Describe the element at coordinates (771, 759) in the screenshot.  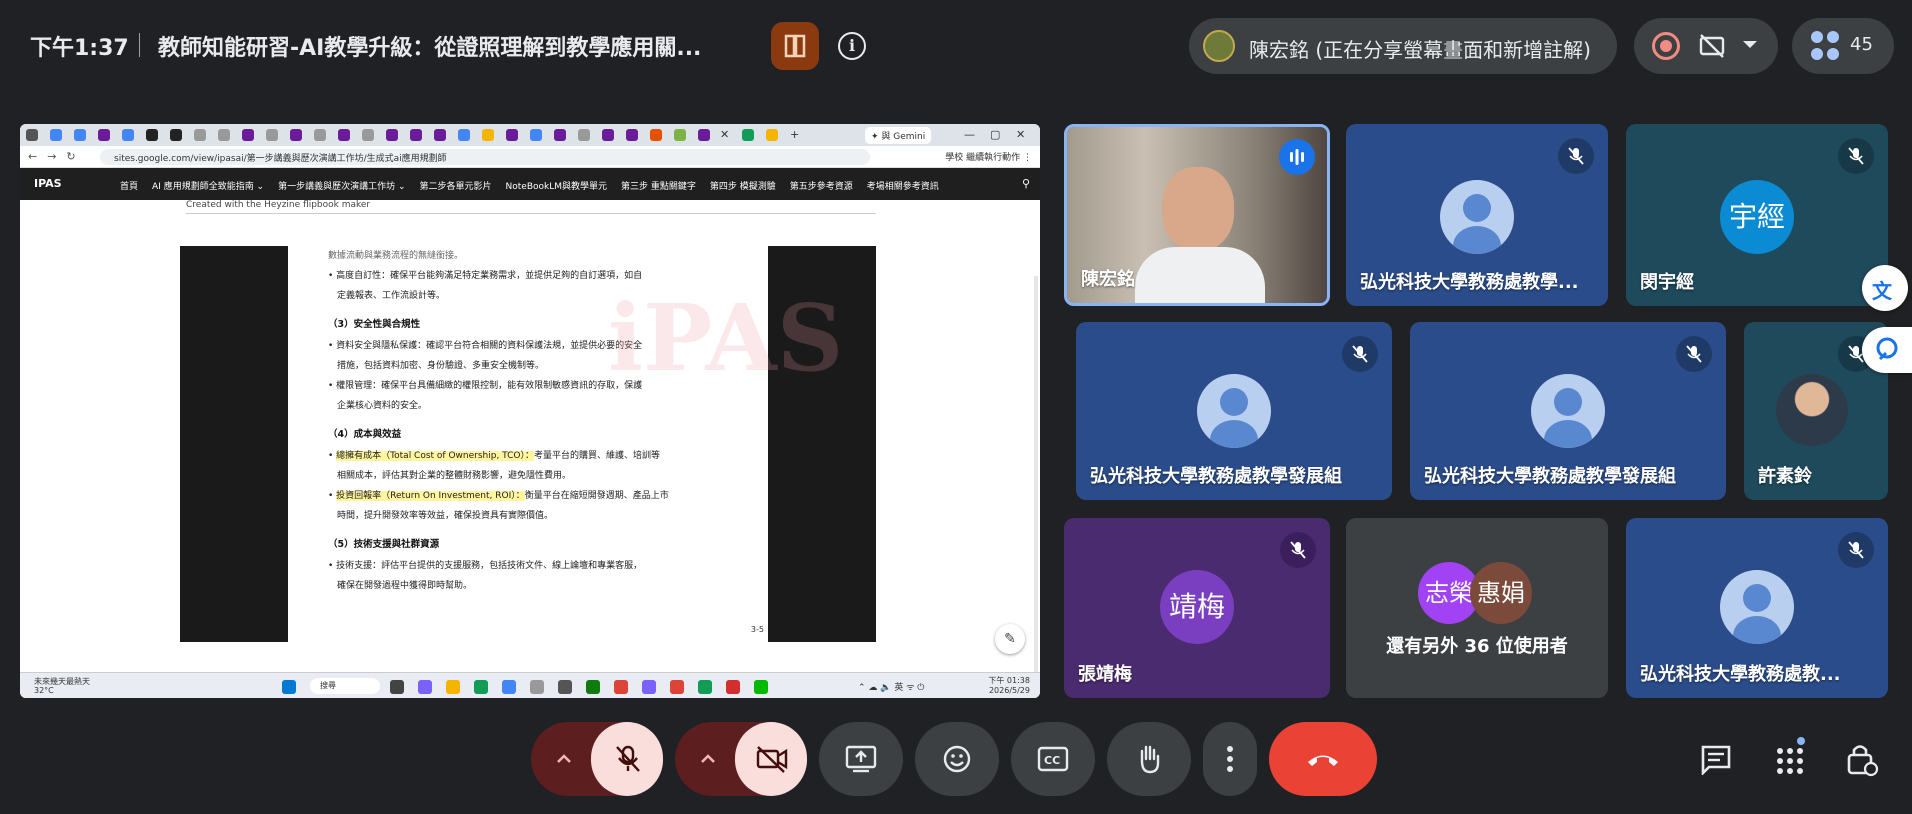
I see `camera-toggle-button` at that location.